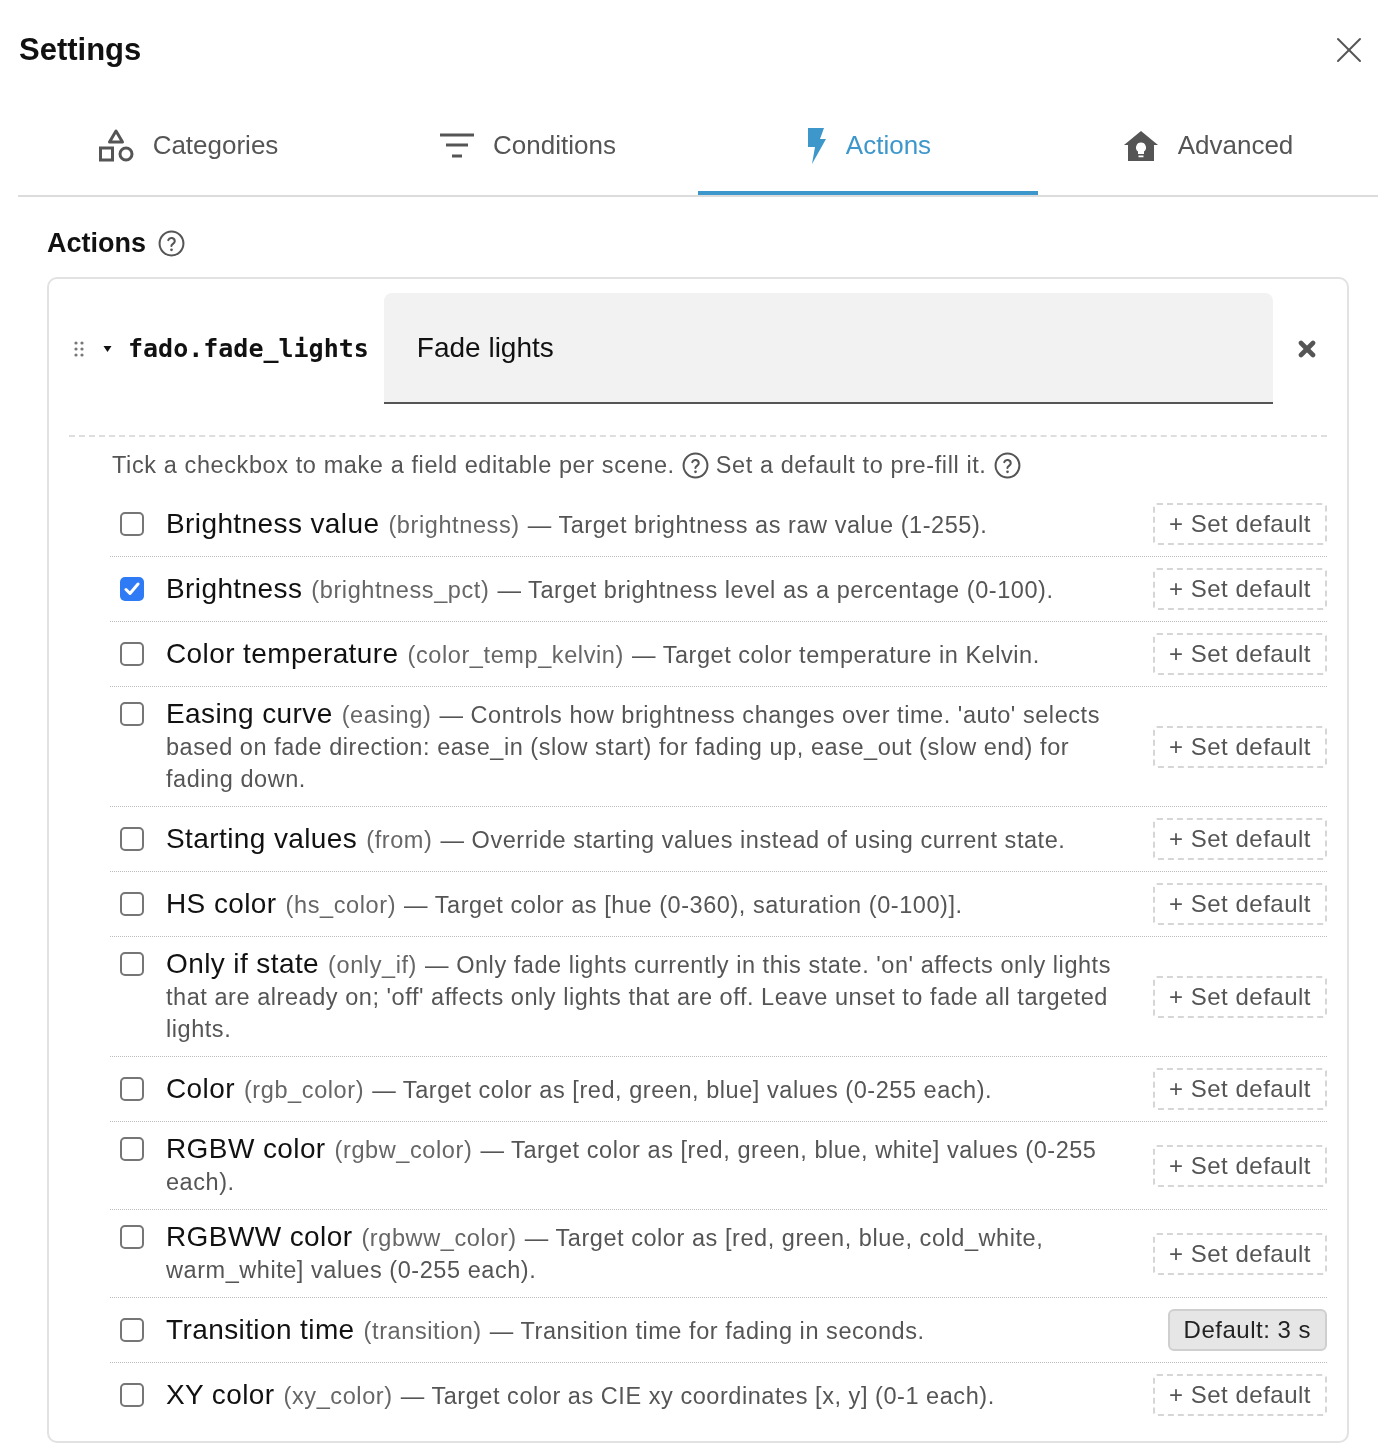  What do you see at coordinates (616, 839) in the screenshot?
I see `field-text: Starting values (from) — Override starting values instead of using current state.` at bounding box center [616, 839].